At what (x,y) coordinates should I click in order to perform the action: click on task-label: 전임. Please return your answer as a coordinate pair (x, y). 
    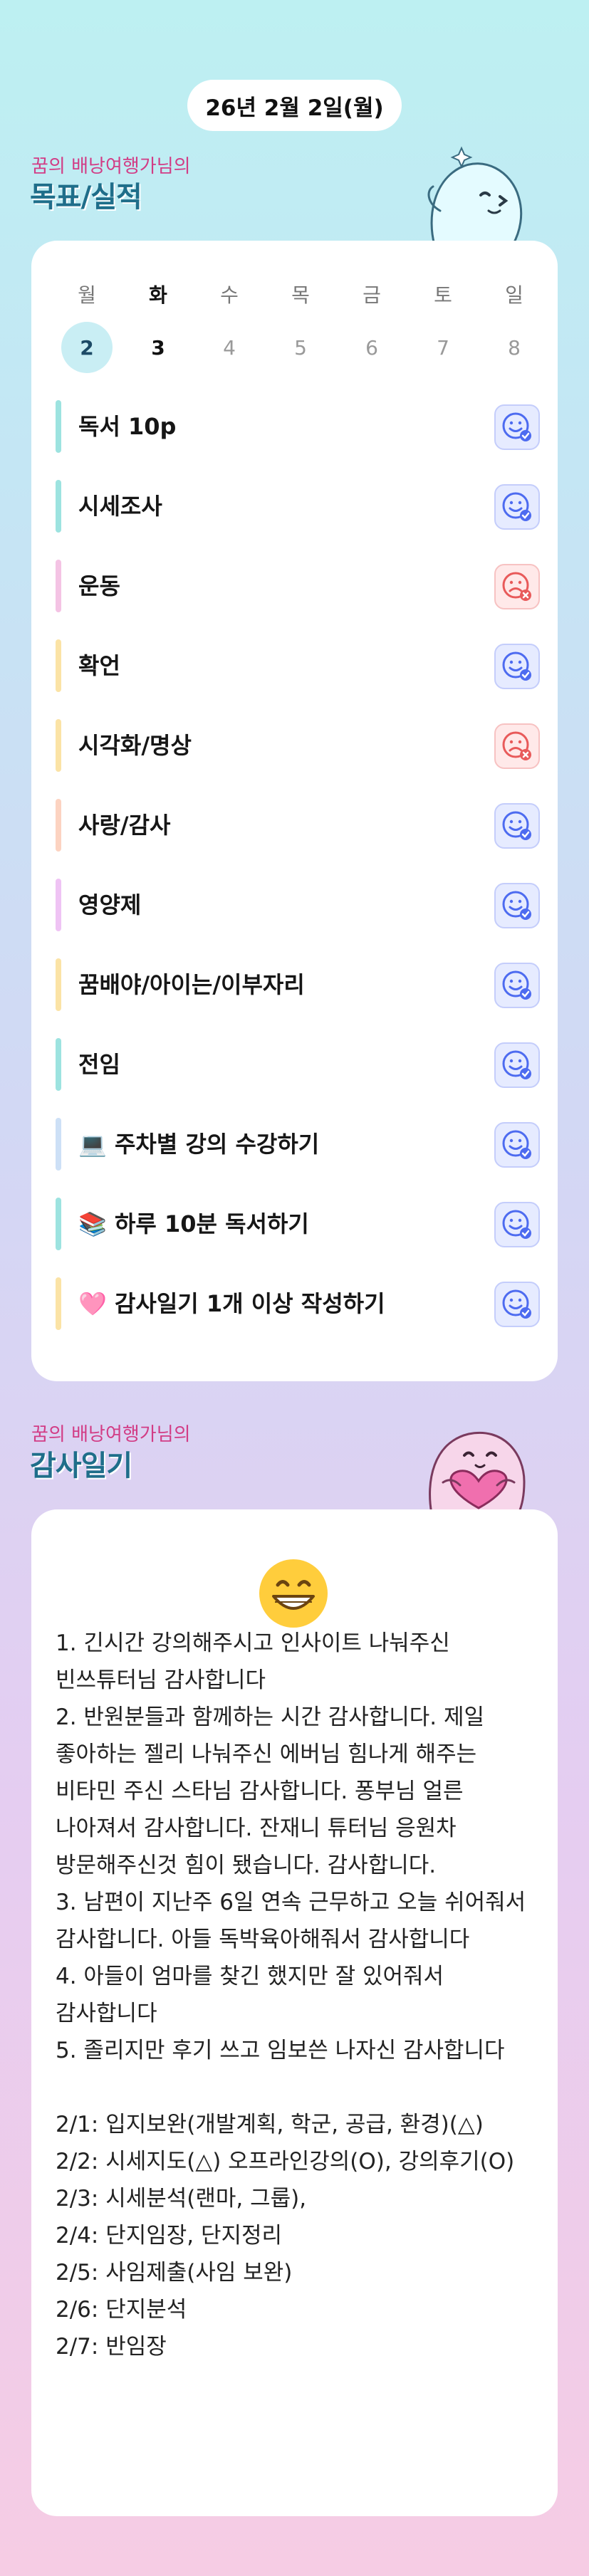
    Looking at the image, I should click on (99, 1064).